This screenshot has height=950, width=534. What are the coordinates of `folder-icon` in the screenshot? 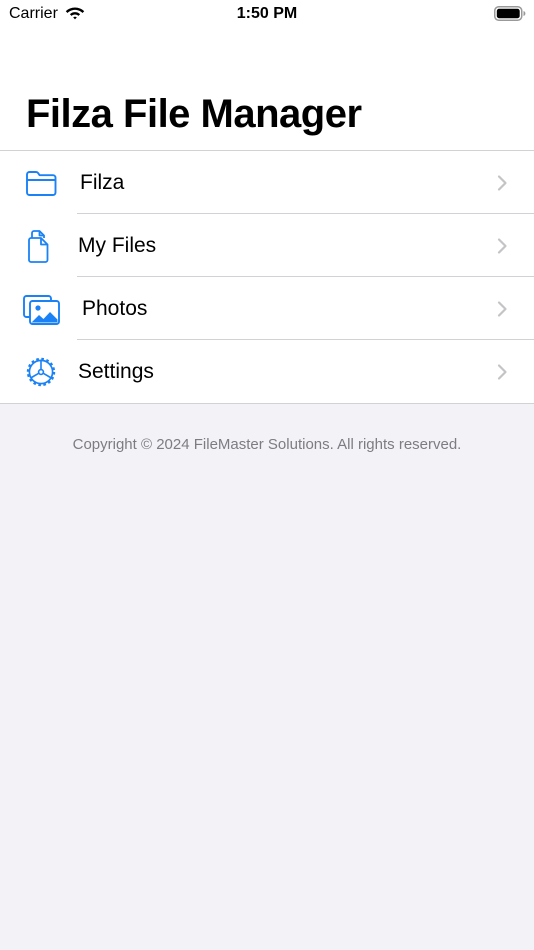 It's located at (41, 183).